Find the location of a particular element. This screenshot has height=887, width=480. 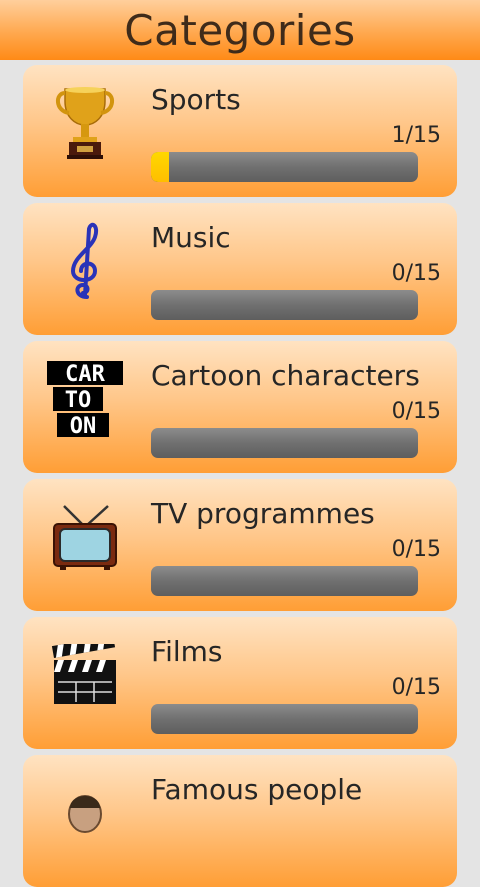

category-label: Music is located at coordinates (191, 237).